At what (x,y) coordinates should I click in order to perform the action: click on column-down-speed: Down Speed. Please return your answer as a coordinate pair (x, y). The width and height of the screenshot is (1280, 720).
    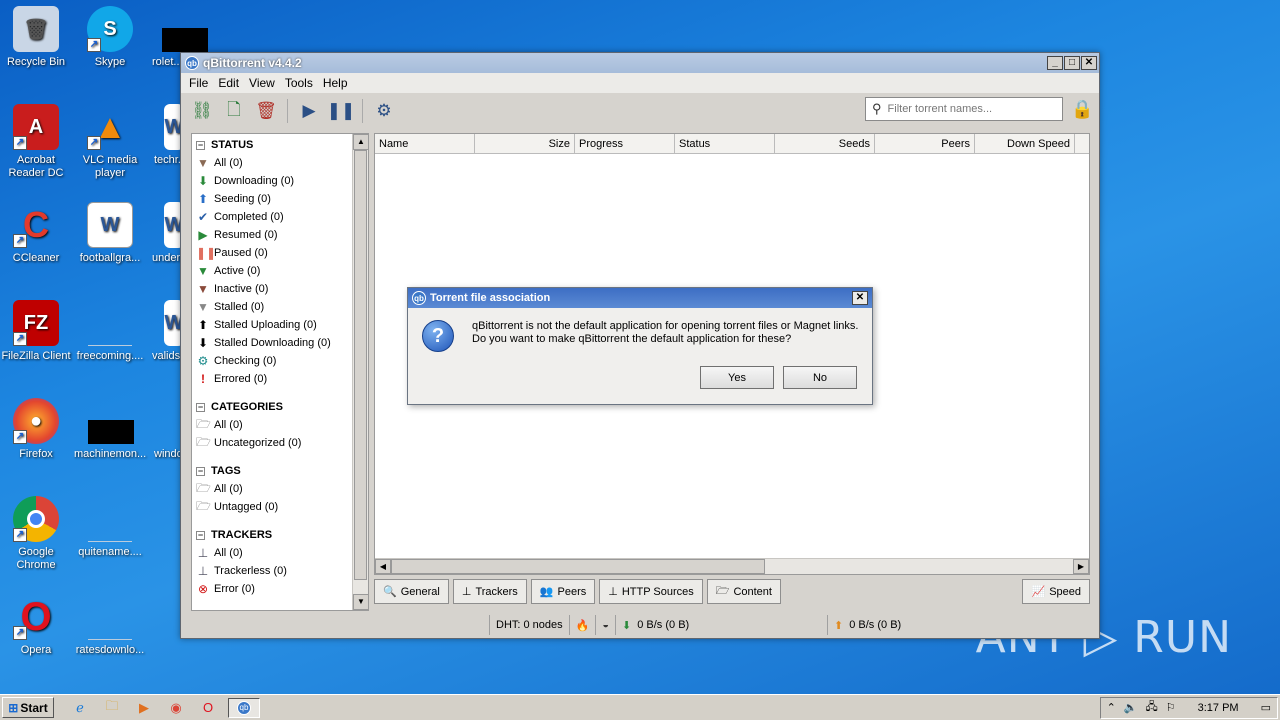
    Looking at the image, I should click on (1025, 143).